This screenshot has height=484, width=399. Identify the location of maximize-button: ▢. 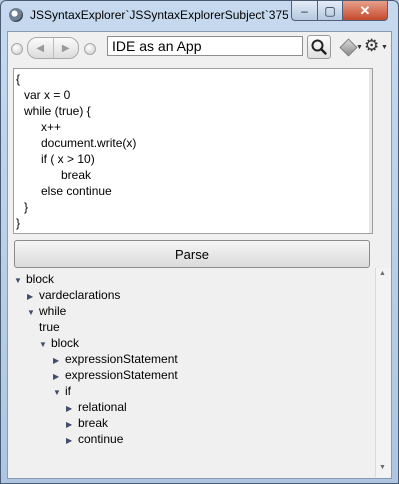
(330, 11).